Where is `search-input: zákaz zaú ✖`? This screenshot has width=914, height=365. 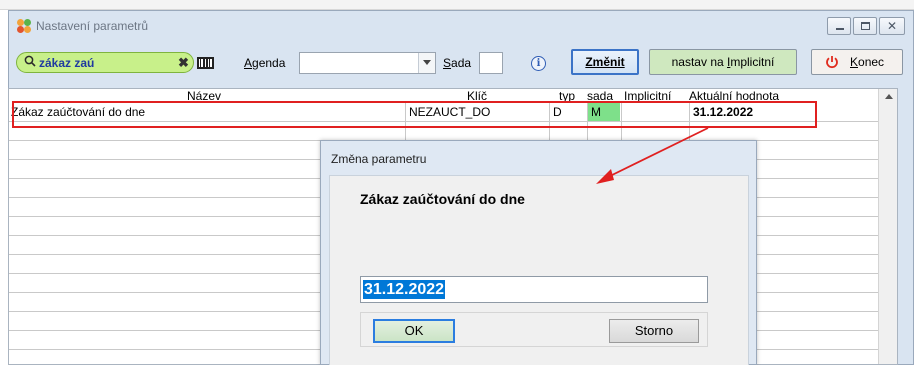
search-input: zákaz zaú ✖ is located at coordinates (105, 62).